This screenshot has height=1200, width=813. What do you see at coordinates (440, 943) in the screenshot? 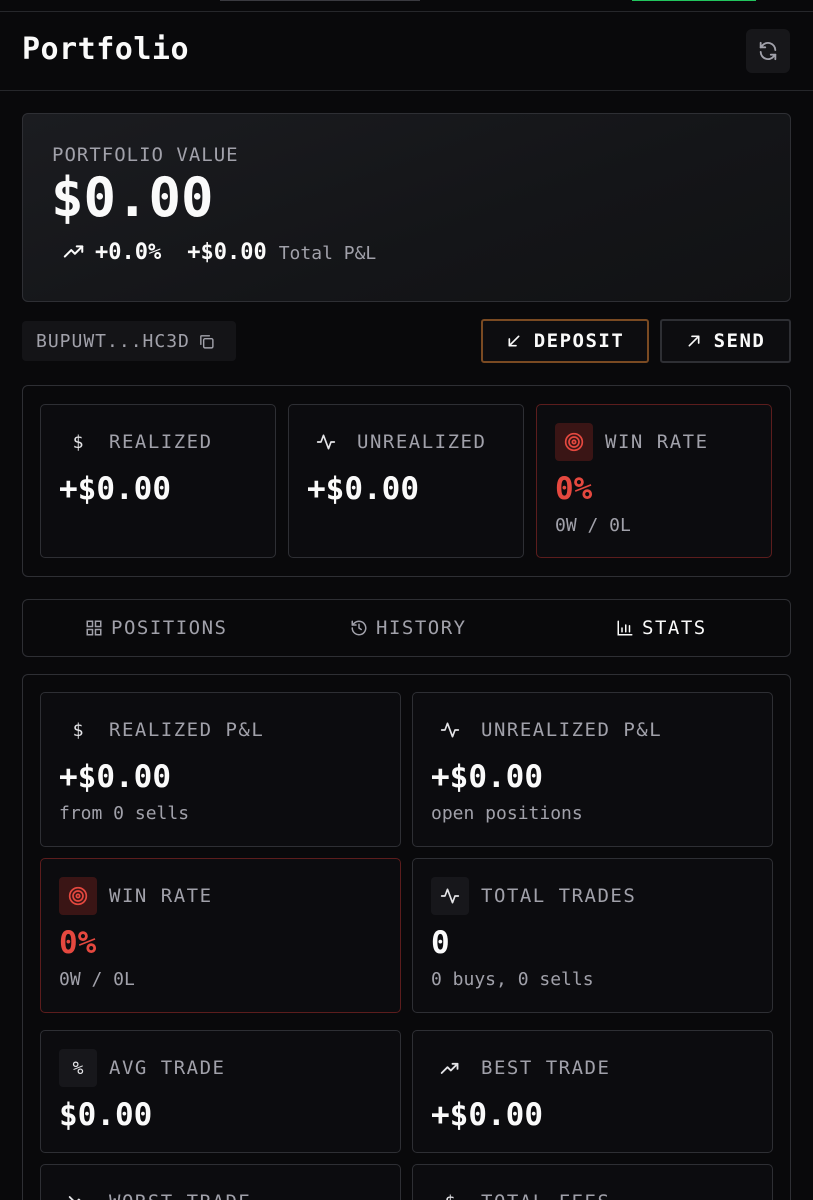
I see `stat-total-trades-value: 0` at bounding box center [440, 943].